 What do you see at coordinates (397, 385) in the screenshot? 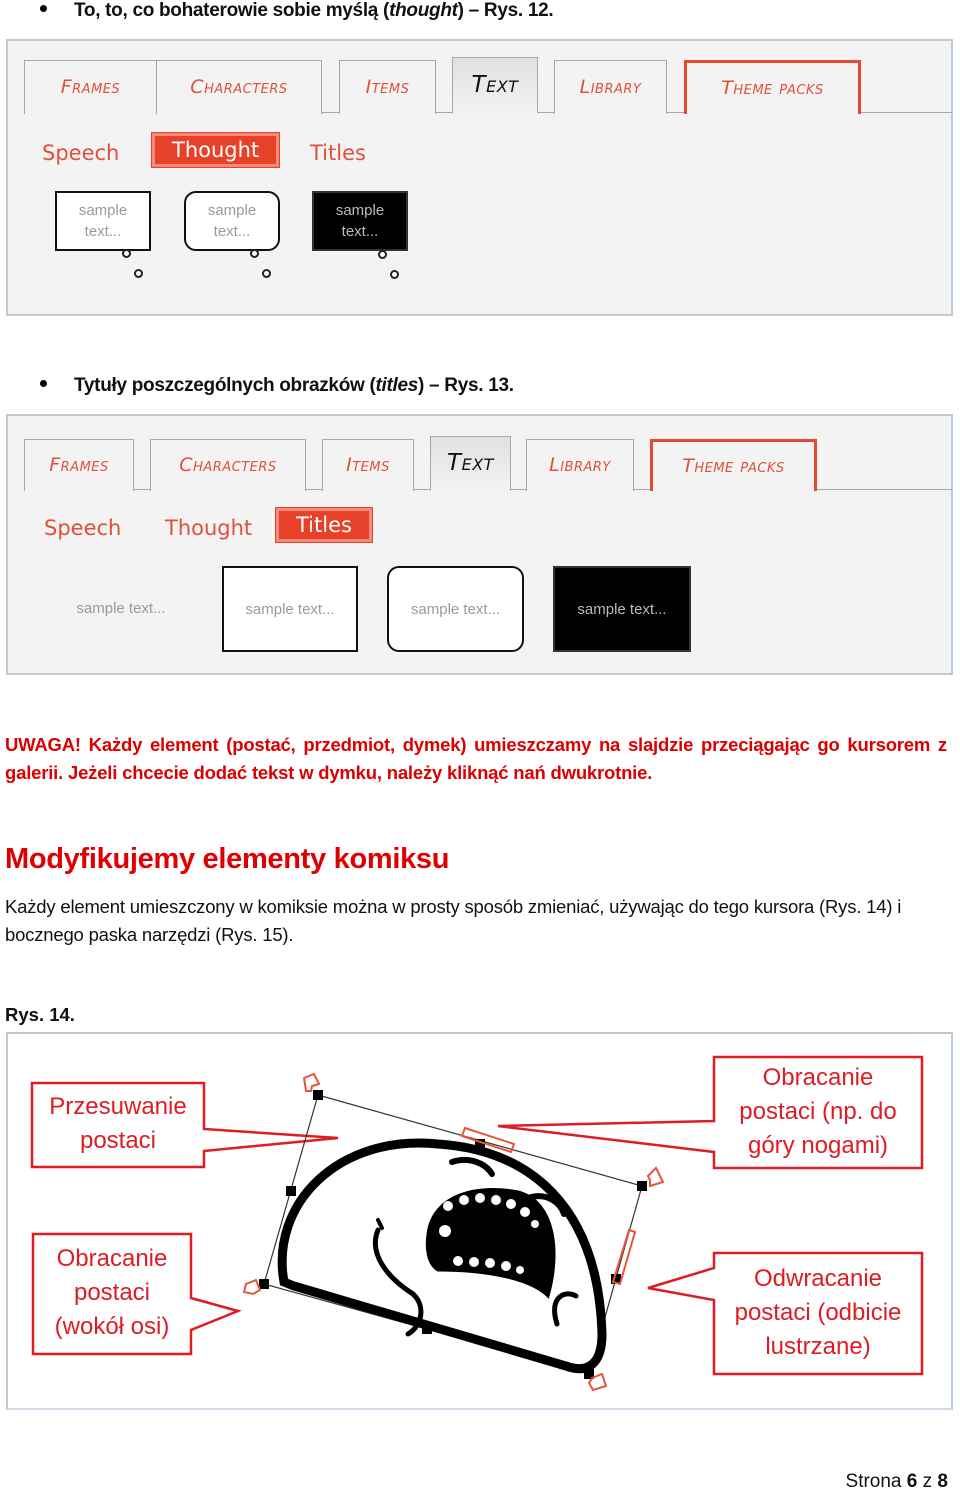
I see `bullet-italic: titles` at bounding box center [397, 385].